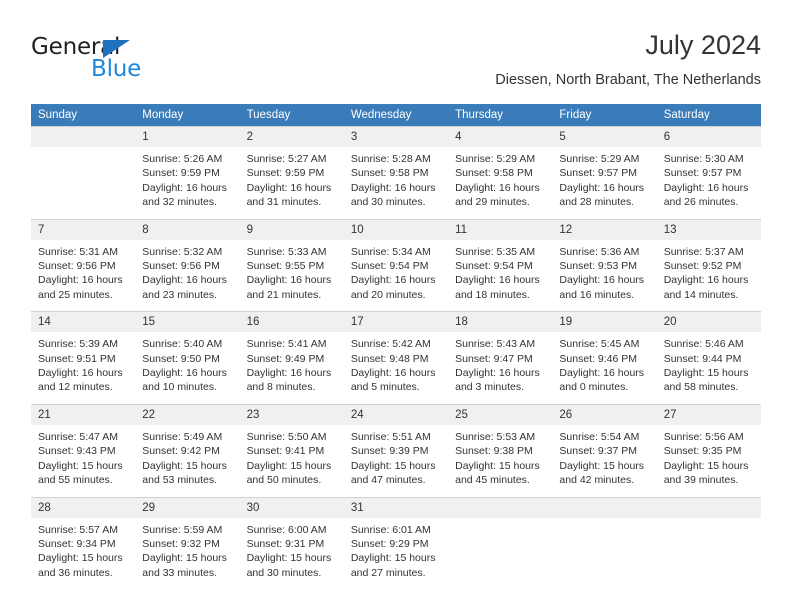  Describe the element at coordinates (182, 251) in the screenshot. I see `sunrise-text: Sunrise: 5:32 AM` at that location.